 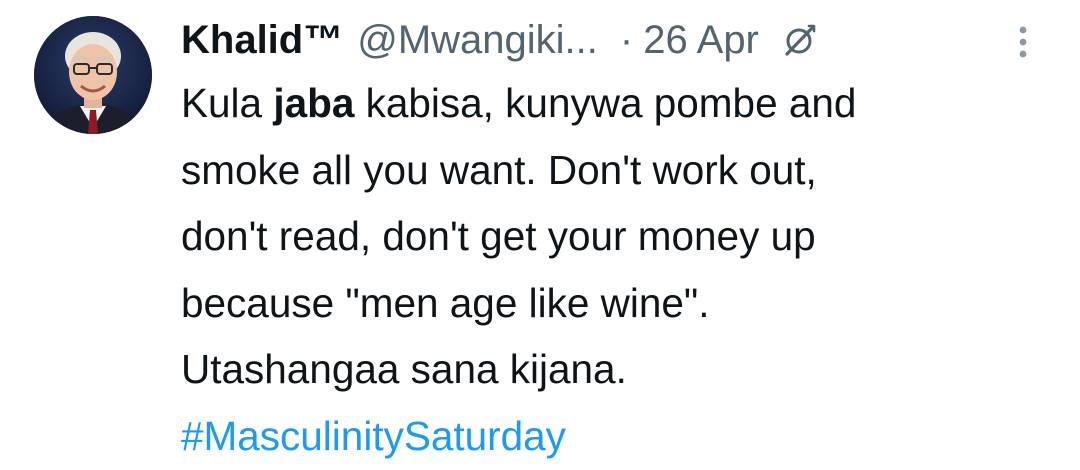 I want to click on tweet-hashtag-line: #MasculinitySaturday, so click(x=621, y=436).